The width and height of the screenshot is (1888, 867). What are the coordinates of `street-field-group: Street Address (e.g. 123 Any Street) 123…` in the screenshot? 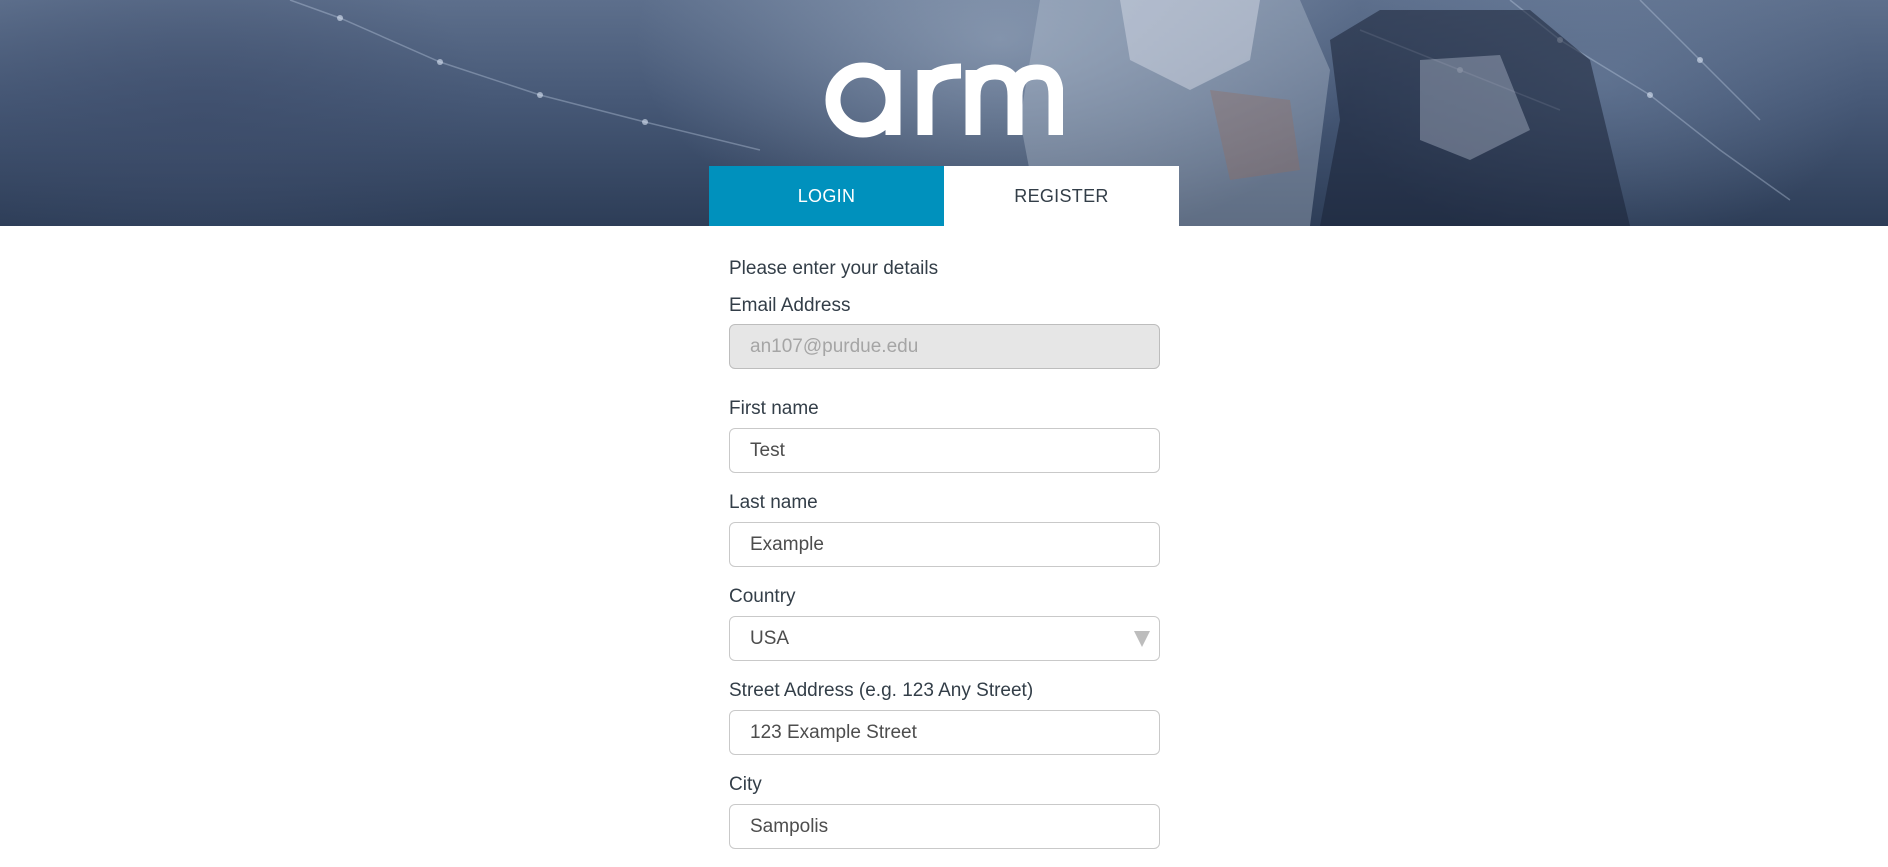 It's located at (944, 716).